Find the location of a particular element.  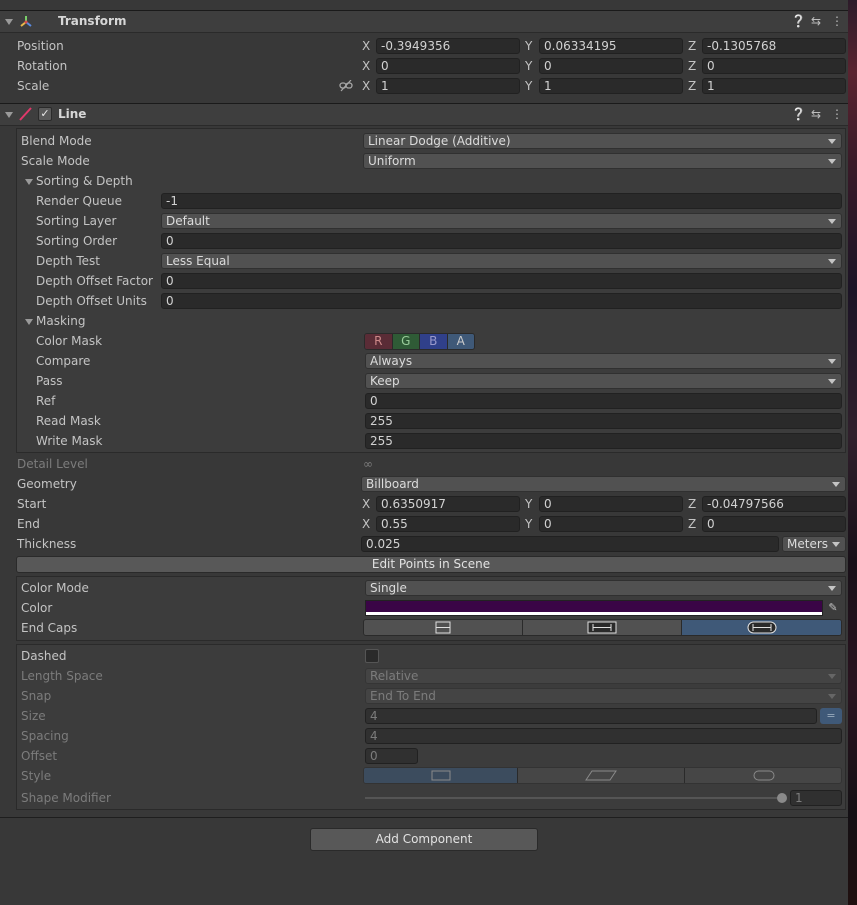

length-space-value: Relative is located at coordinates (394, 676).